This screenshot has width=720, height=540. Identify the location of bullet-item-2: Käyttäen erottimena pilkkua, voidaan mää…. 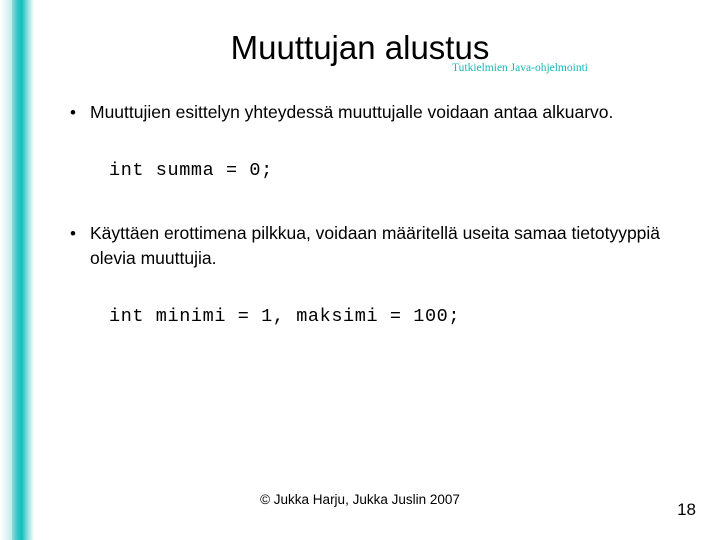
(378, 246).